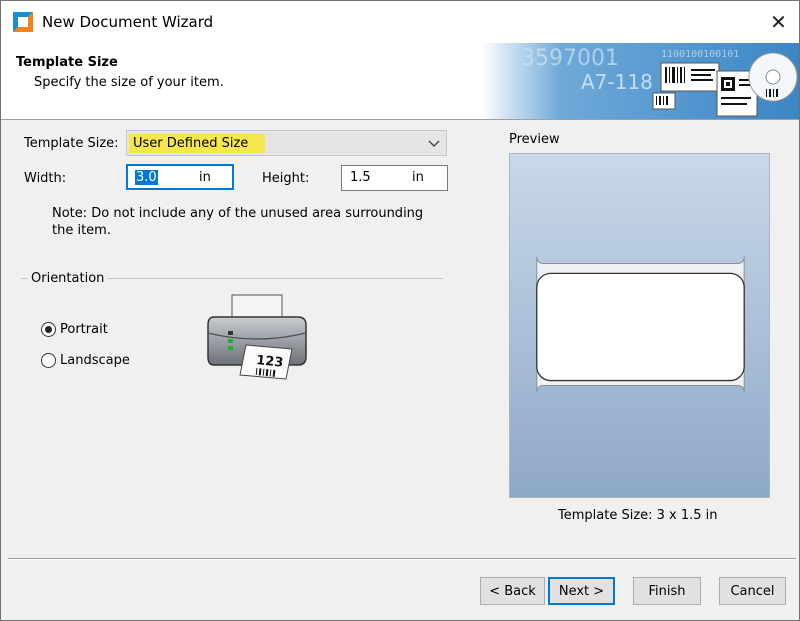 The height and width of the screenshot is (621, 800). Describe the element at coordinates (269, 362) in the screenshot. I see `printer-label-text: 123` at that location.